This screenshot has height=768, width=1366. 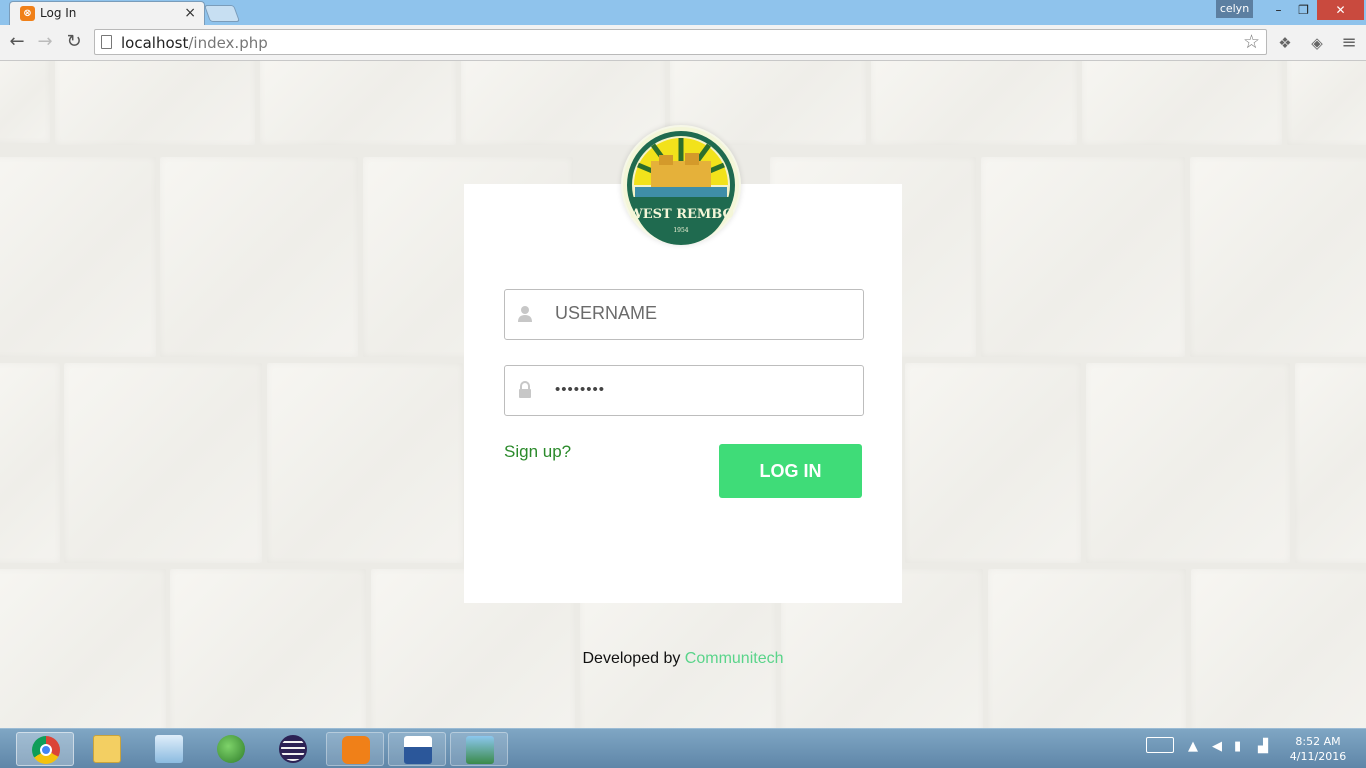 What do you see at coordinates (17, 42) in the screenshot?
I see `back-icon: ←` at bounding box center [17, 42].